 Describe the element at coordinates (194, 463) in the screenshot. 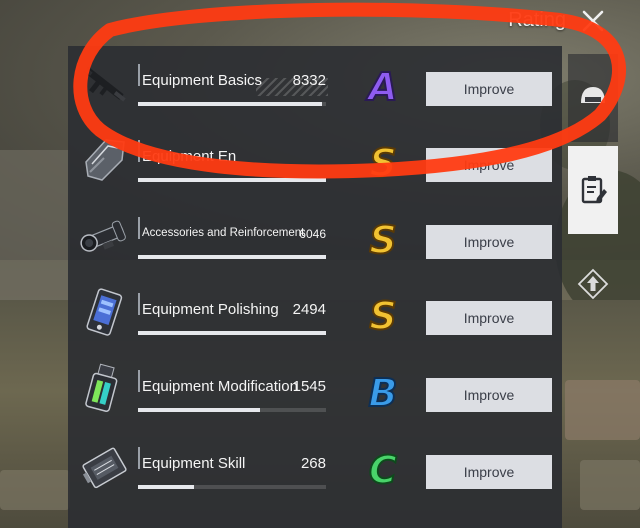

I see `item-name: Equipment Skill` at that location.